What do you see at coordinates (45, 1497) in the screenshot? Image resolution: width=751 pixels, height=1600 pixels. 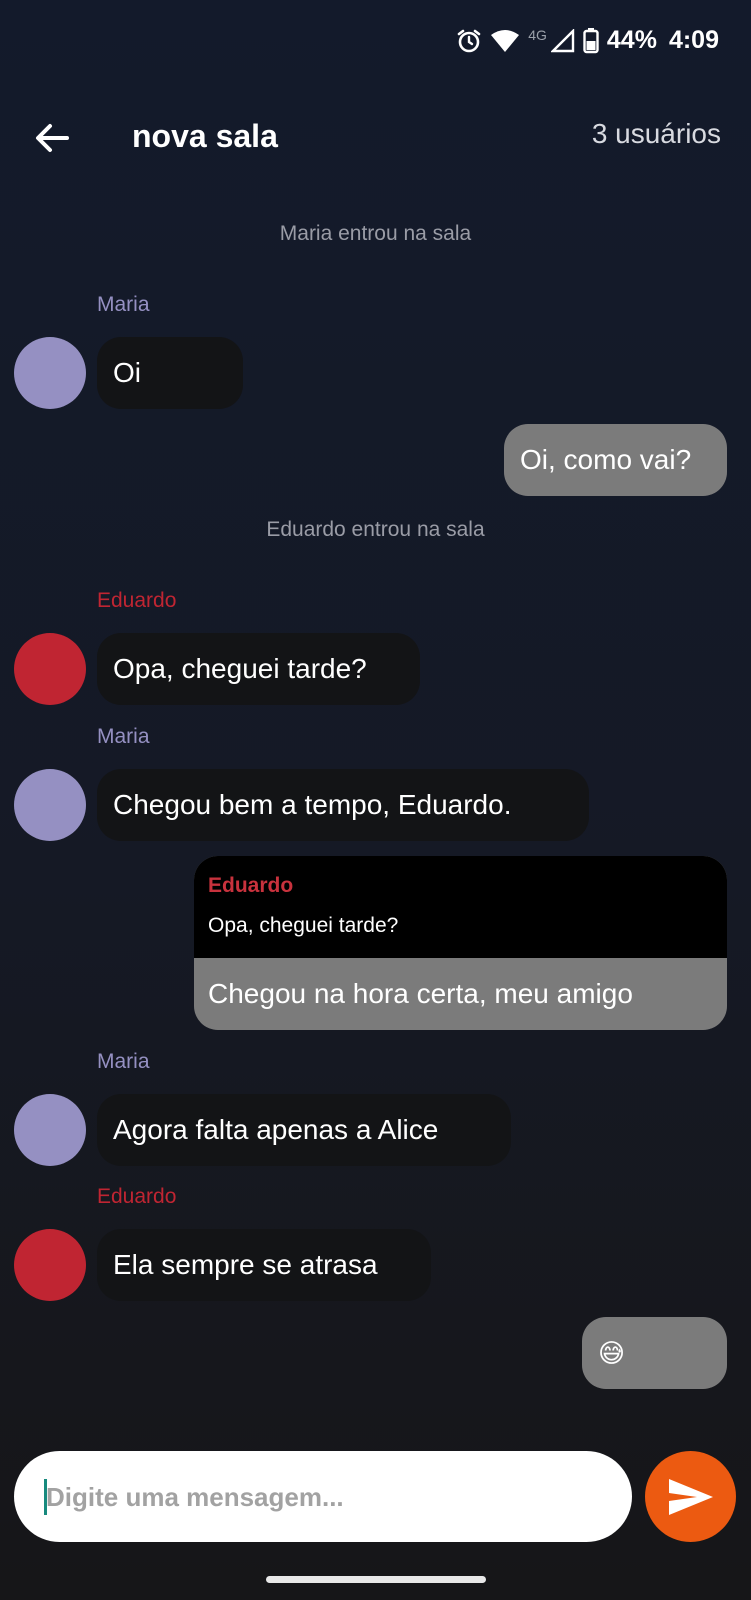 I see `text-cursor` at bounding box center [45, 1497].